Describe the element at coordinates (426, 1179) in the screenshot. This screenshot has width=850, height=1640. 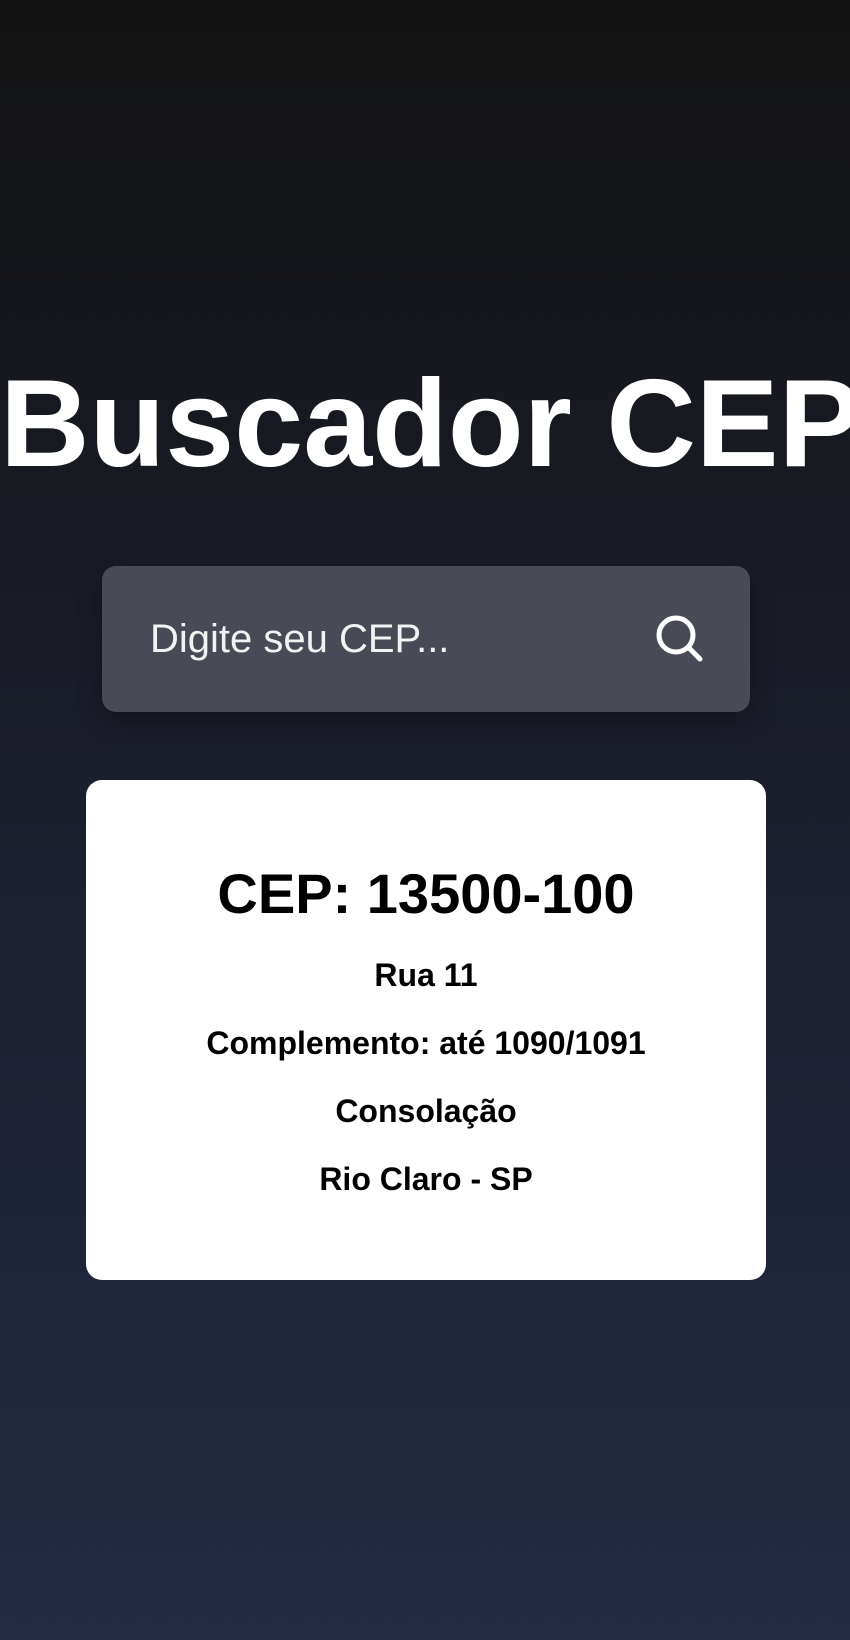
I see `city-state-text: Rio Claro - SP` at that location.